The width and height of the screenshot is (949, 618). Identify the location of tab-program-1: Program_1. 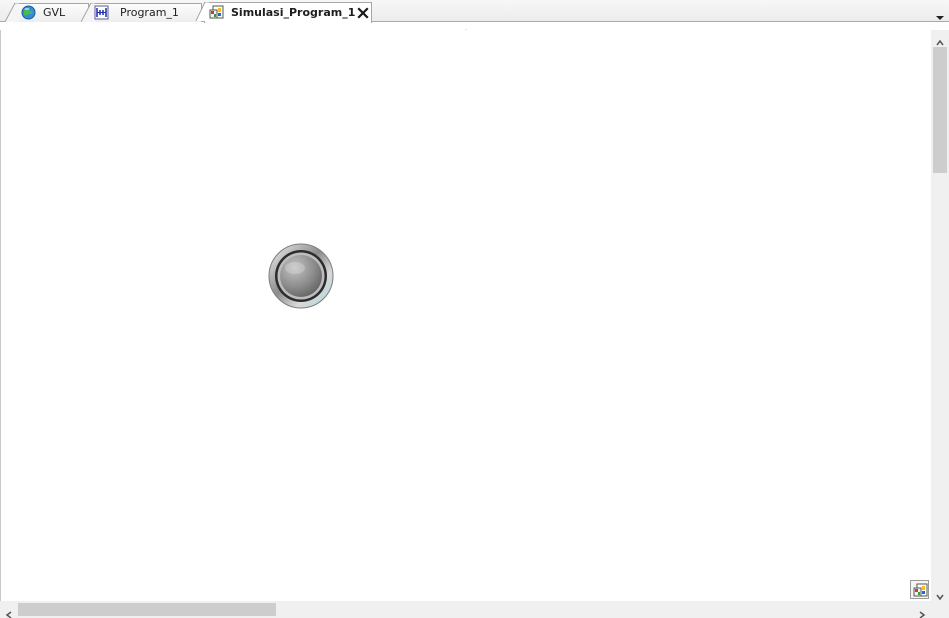
(141, 12).